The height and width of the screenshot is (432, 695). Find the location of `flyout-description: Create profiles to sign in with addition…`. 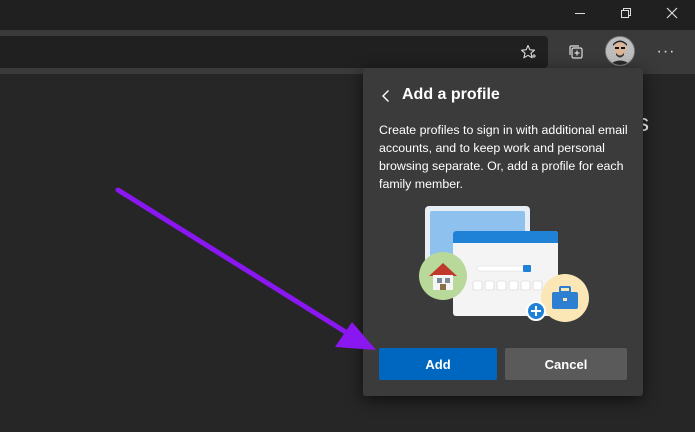

flyout-description: Create profiles to sign in with addition… is located at coordinates (503, 157).